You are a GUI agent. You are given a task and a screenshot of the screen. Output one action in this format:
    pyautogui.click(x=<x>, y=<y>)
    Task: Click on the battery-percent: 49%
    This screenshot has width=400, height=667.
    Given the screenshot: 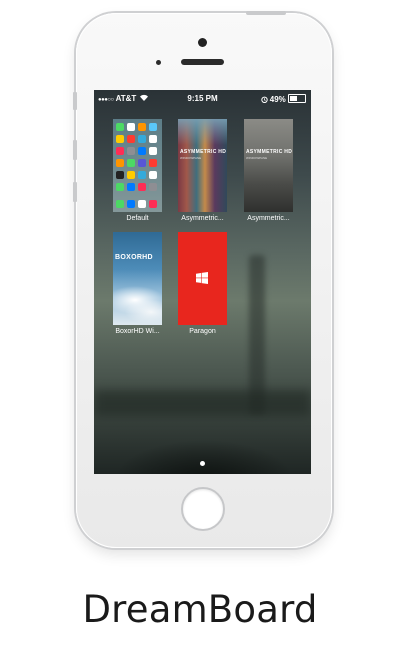 What is the action you would take?
    pyautogui.click(x=277, y=99)
    